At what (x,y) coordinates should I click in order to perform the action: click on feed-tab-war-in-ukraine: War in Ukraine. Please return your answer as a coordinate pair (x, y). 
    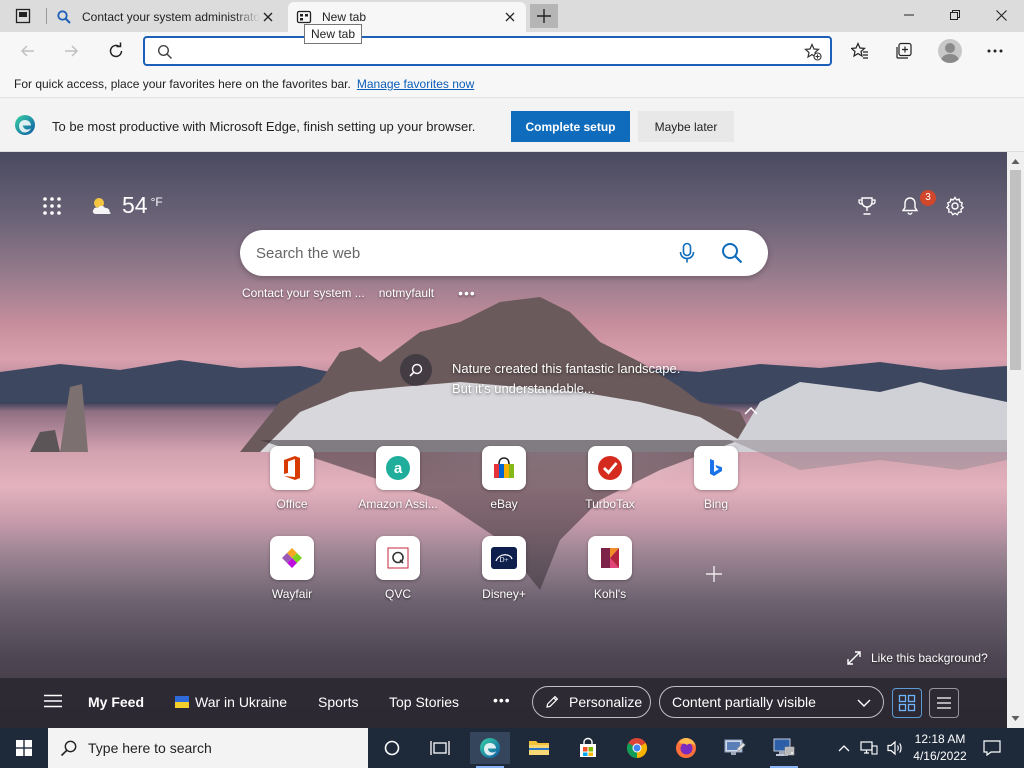
    Looking at the image, I should click on (231, 702).